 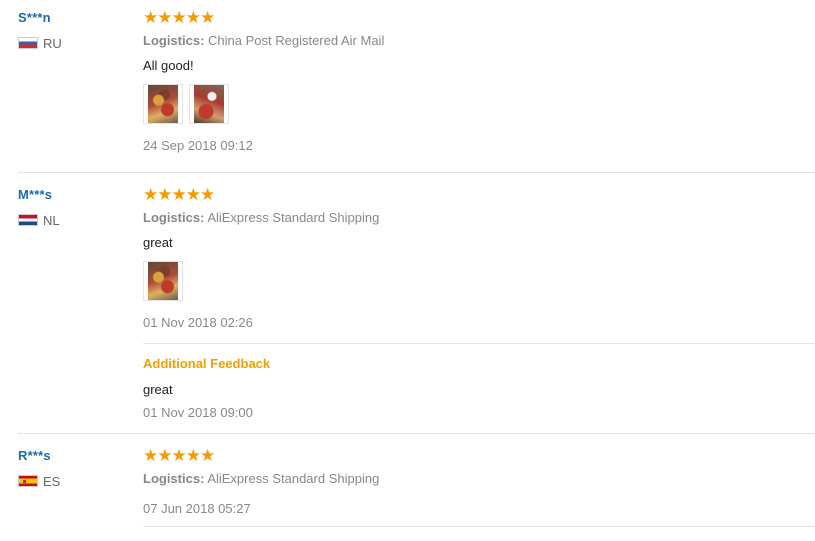 I want to click on reviewer-country: ES, so click(x=73, y=481).